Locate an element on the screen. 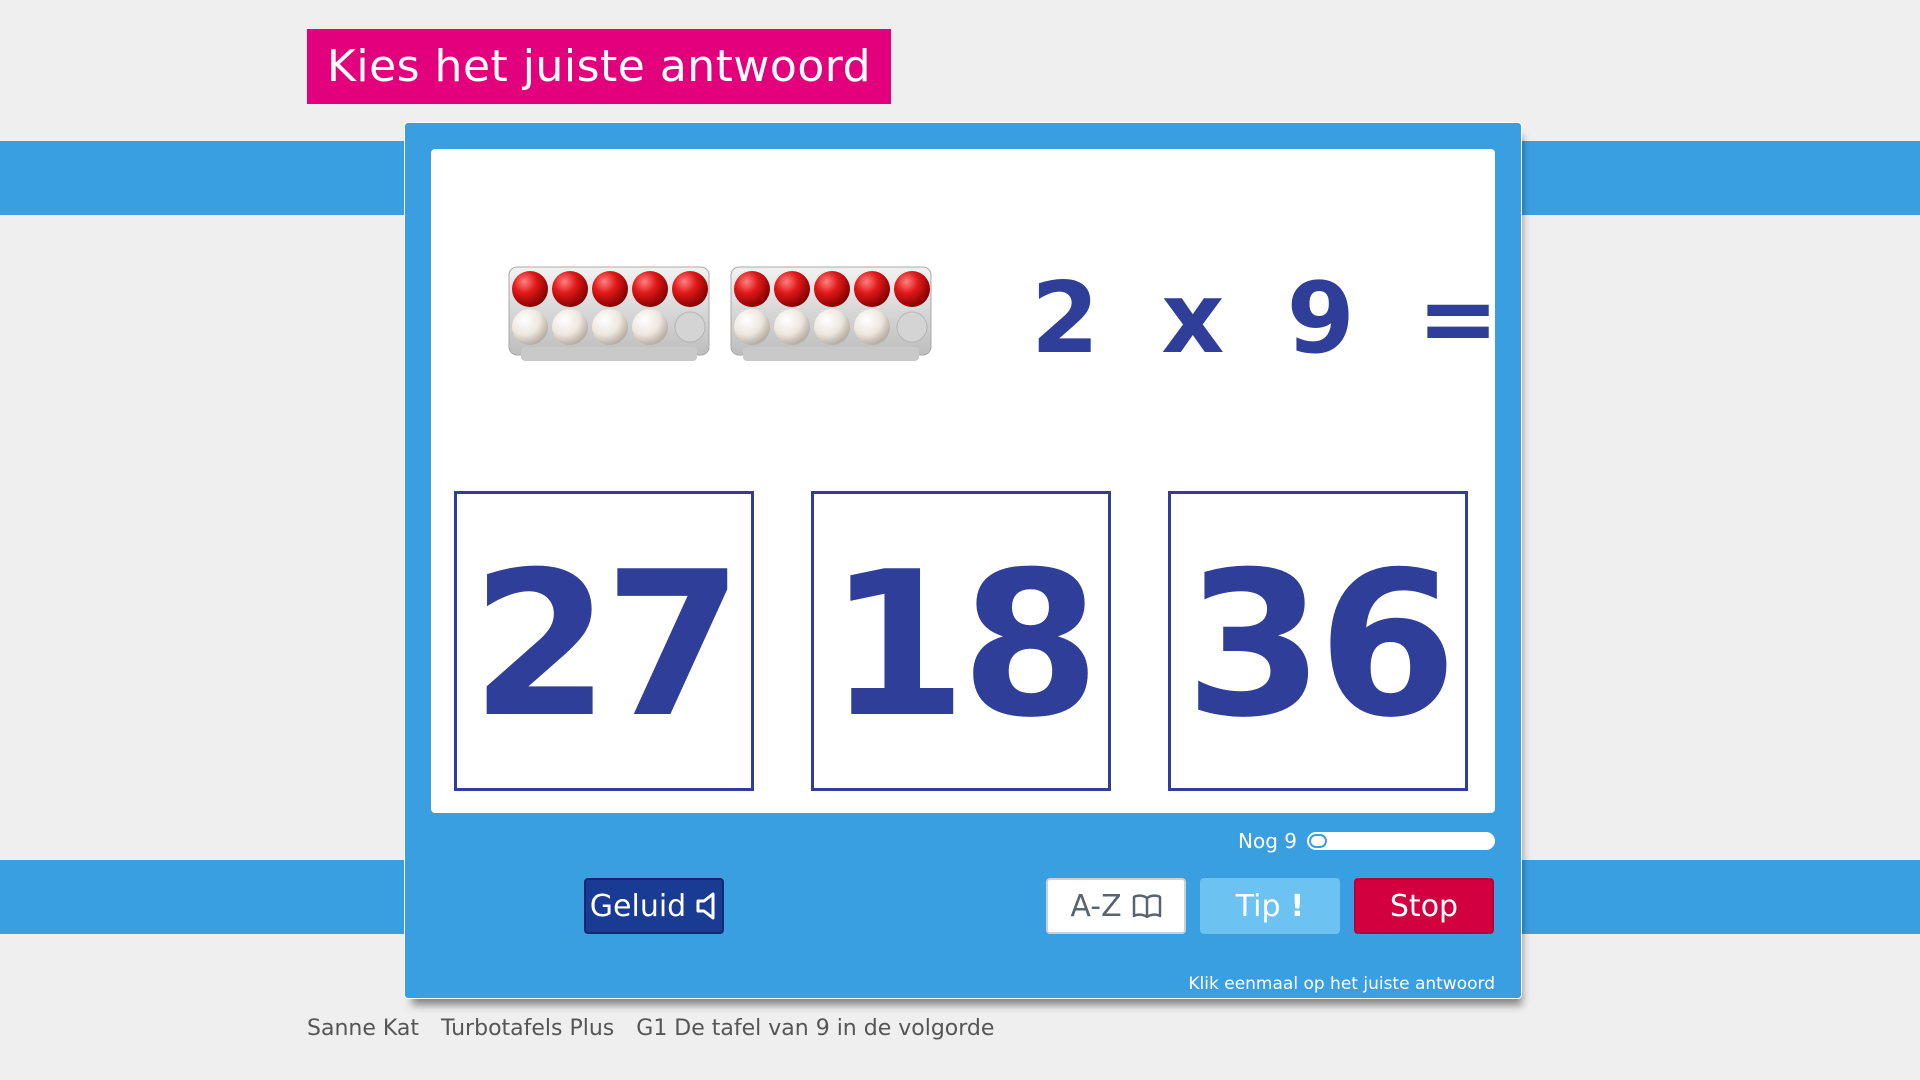 This screenshot has height=1080, width=1920. tip-button: Tip ! is located at coordinates (1270, 906).